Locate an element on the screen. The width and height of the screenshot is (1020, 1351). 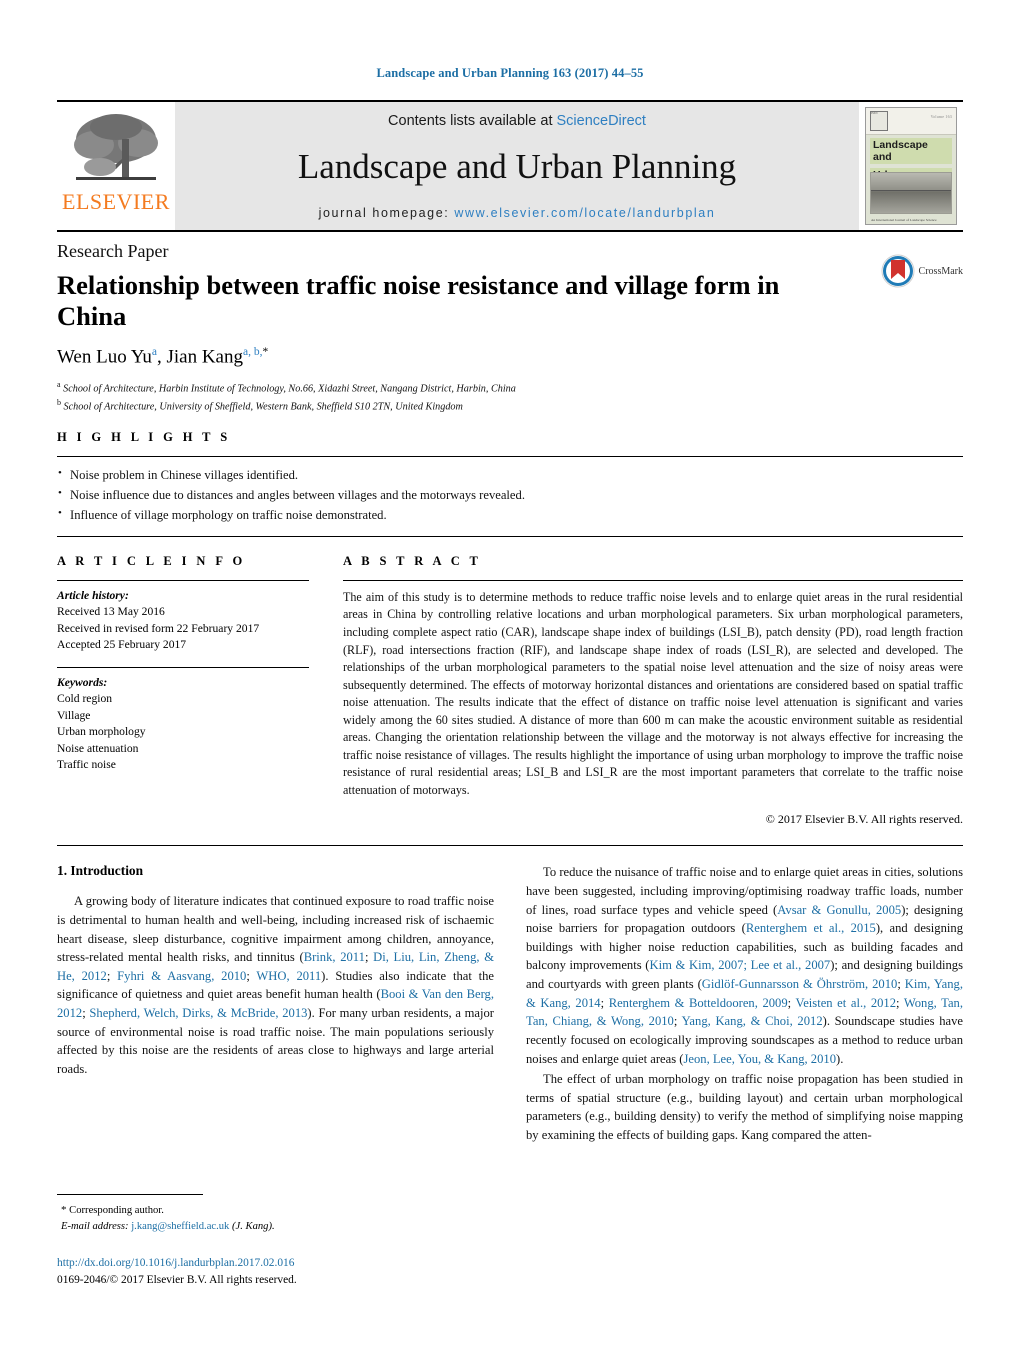
sciencedirect-link: ScienceDirect is located at coordinates (601, 121).